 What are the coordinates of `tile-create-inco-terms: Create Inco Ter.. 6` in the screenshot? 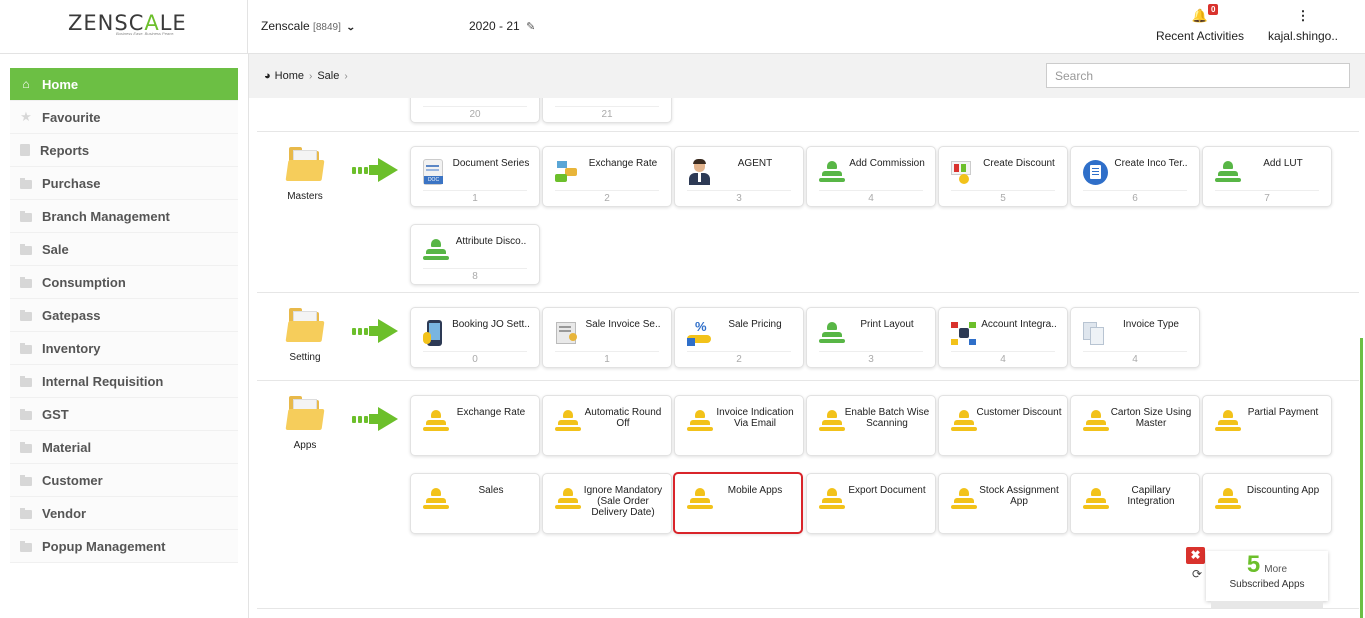 It's located at (1135, 176).